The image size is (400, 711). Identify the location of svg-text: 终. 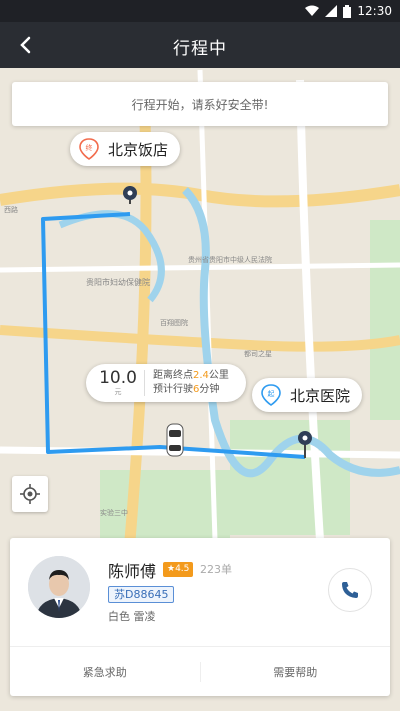
(89, 147).